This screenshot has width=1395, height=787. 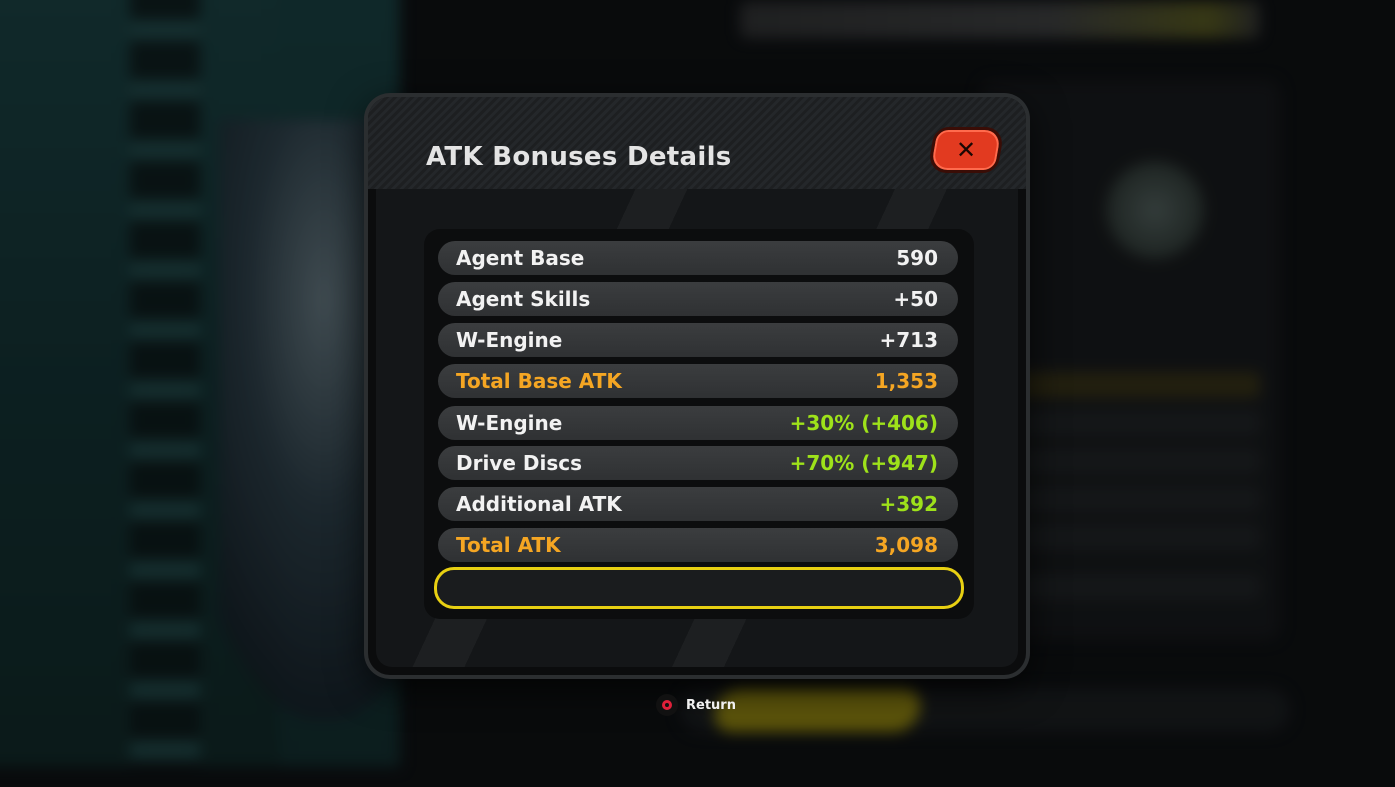 I want to click on stat-row-agent-base: Agent Base 590, so click(x=698, y=258).